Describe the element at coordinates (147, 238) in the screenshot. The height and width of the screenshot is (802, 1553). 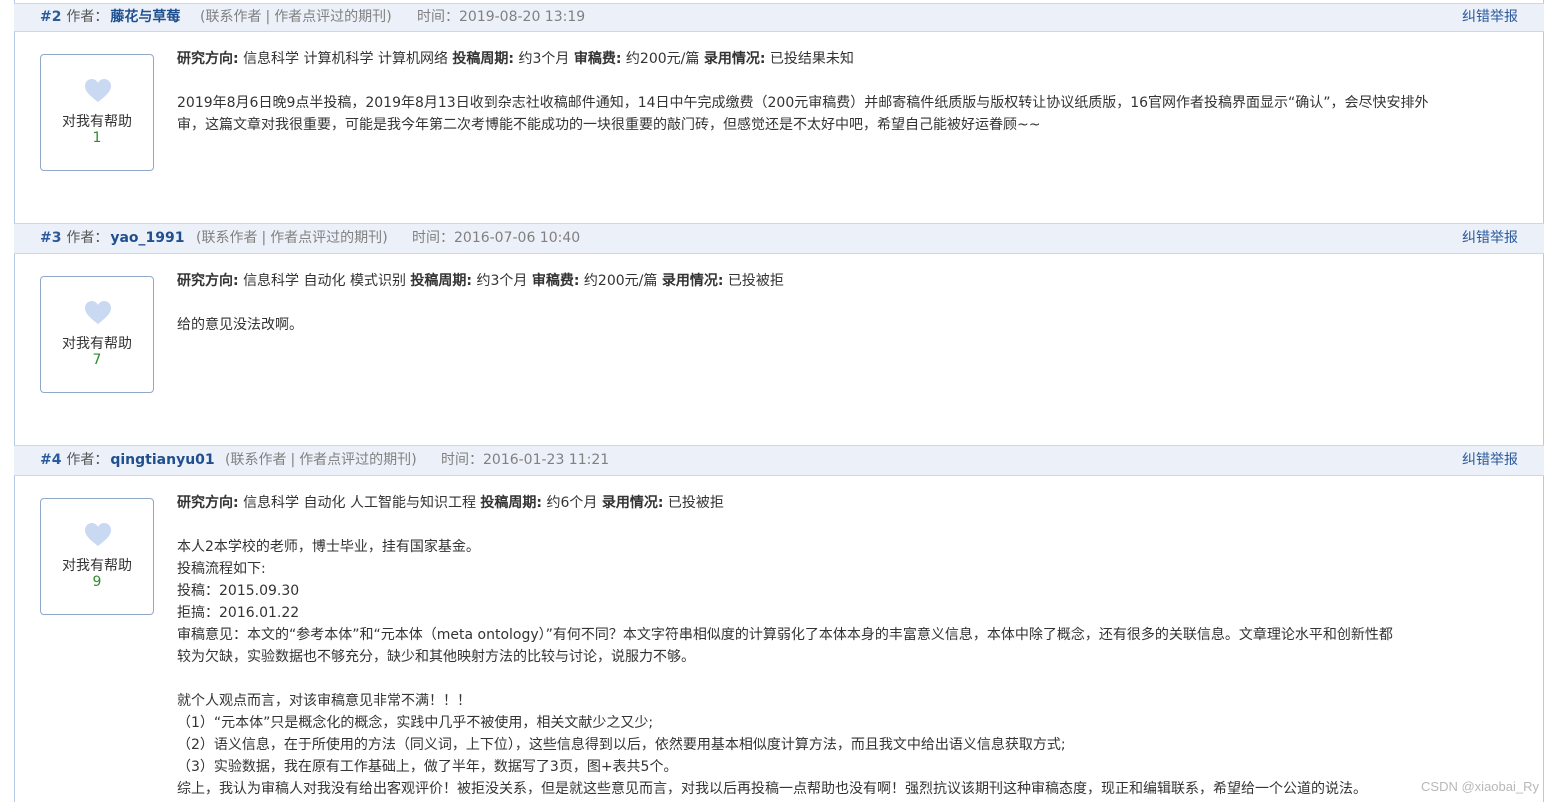
I see `author-link: yao_1991` at that location.